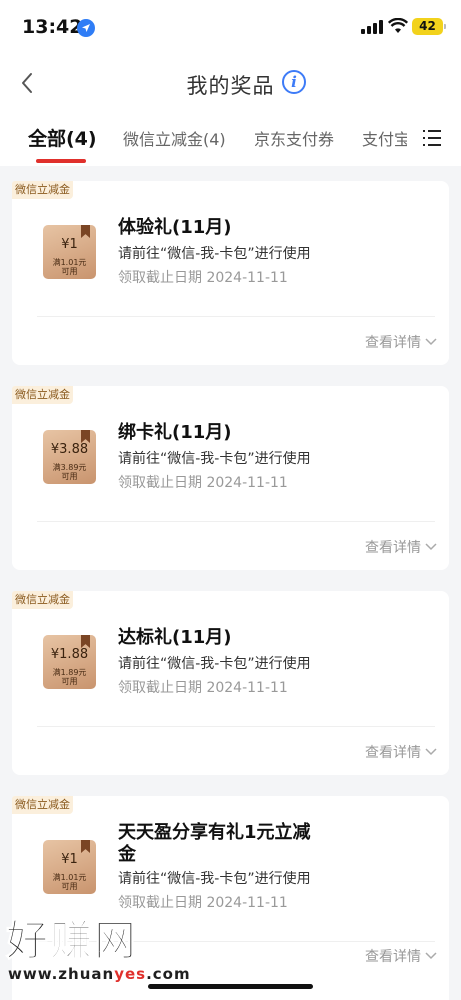  What do you see at coordinates (72, 940) in the screenshot?
I see `watermark-logo-text: 好赚网` at bounding box center [72, 940].